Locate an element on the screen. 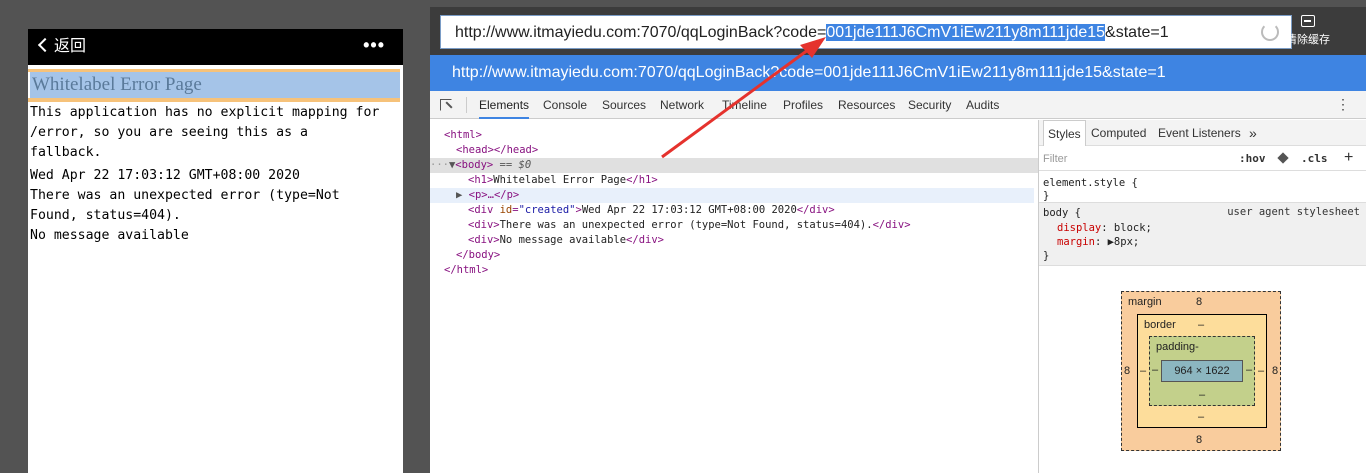 This screenshot has width=1366, height=473. padding-left-value: – is located at coordinates (1155, 370).